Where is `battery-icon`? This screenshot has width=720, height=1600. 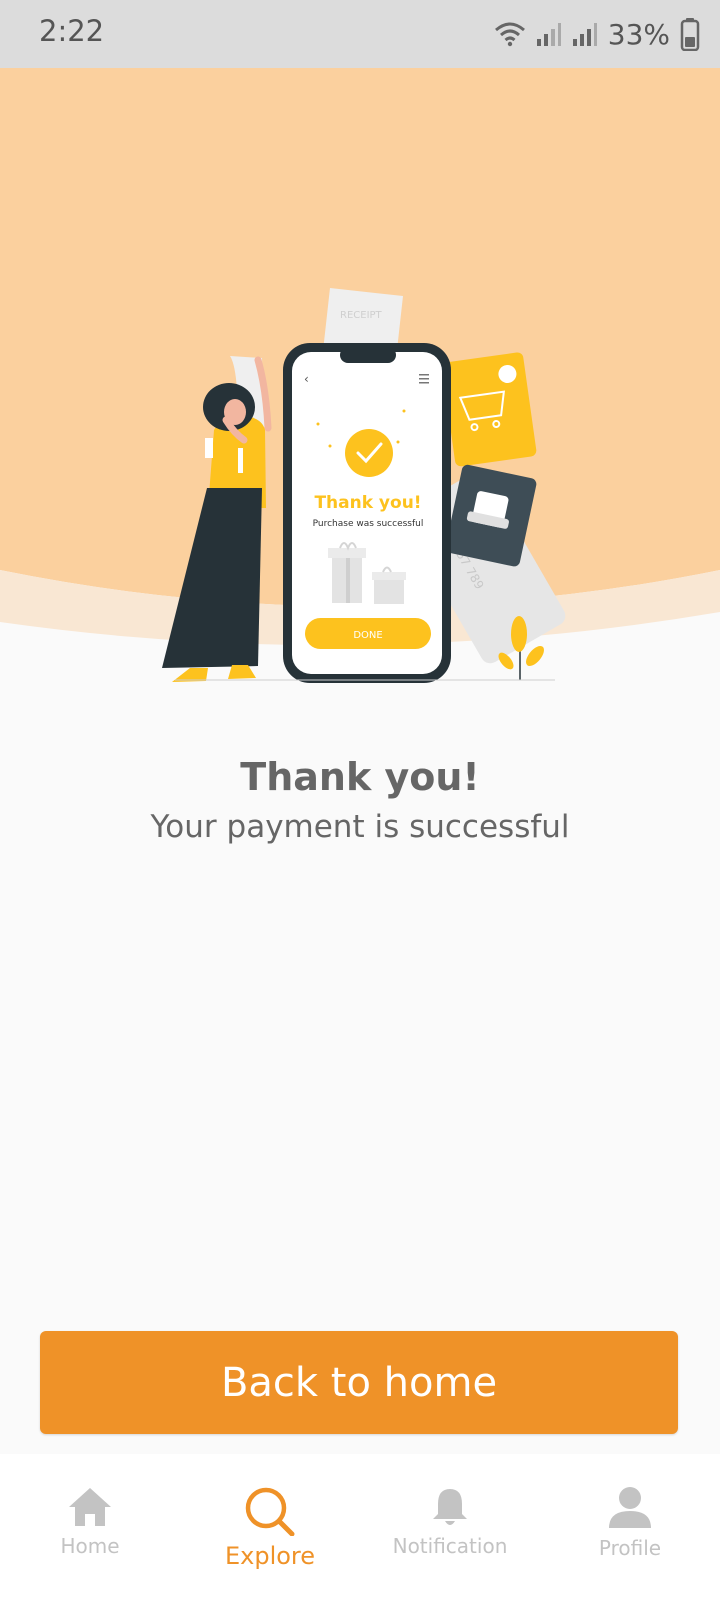 battery-icon is located at coordinates (690, 34).